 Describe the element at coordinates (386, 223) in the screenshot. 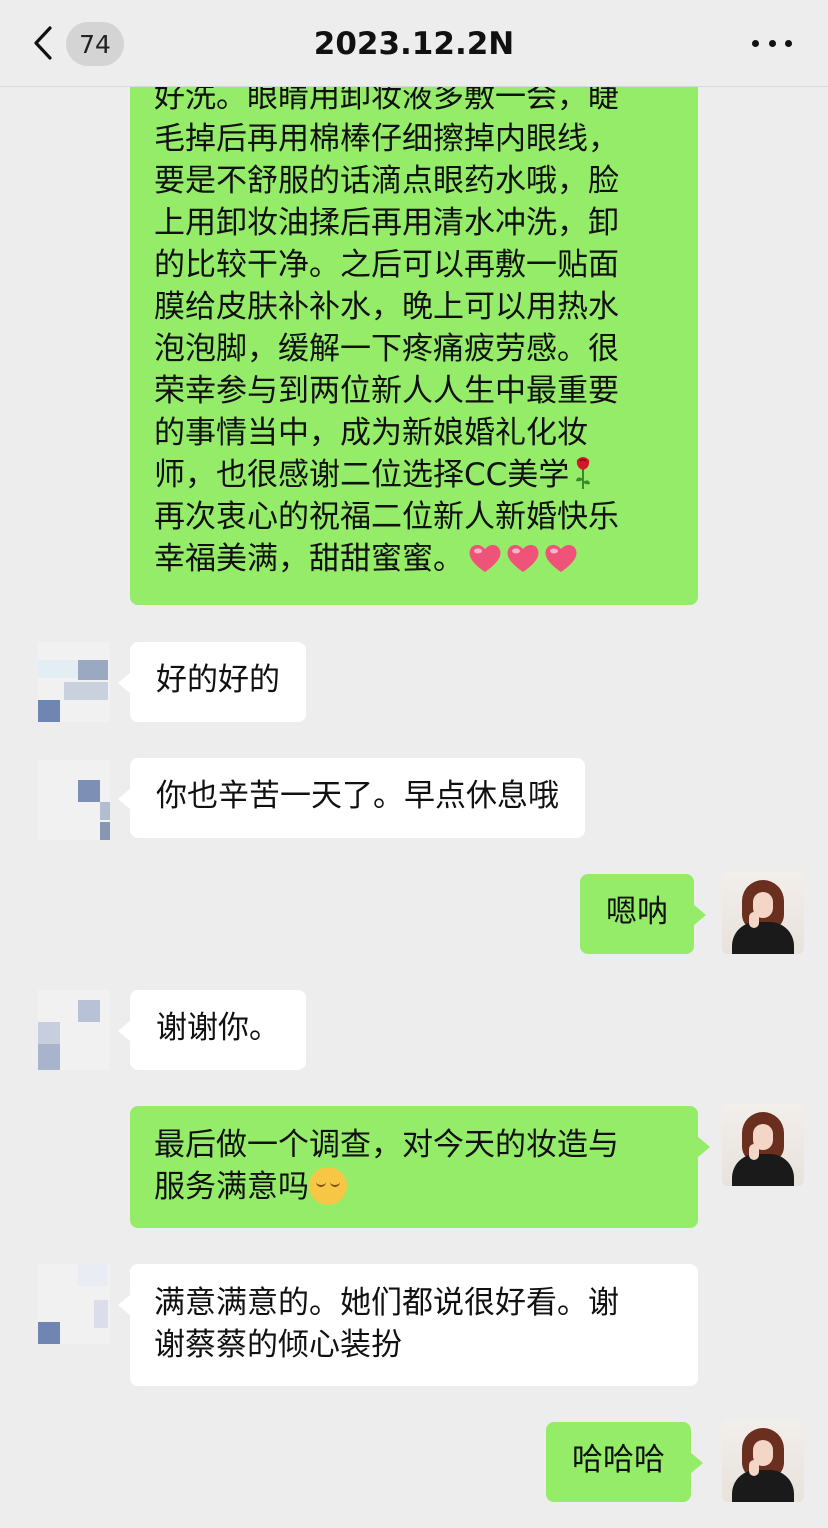

I see `message-line: 上用卸妆油揉后再用清水冲洗，卸` at that location.